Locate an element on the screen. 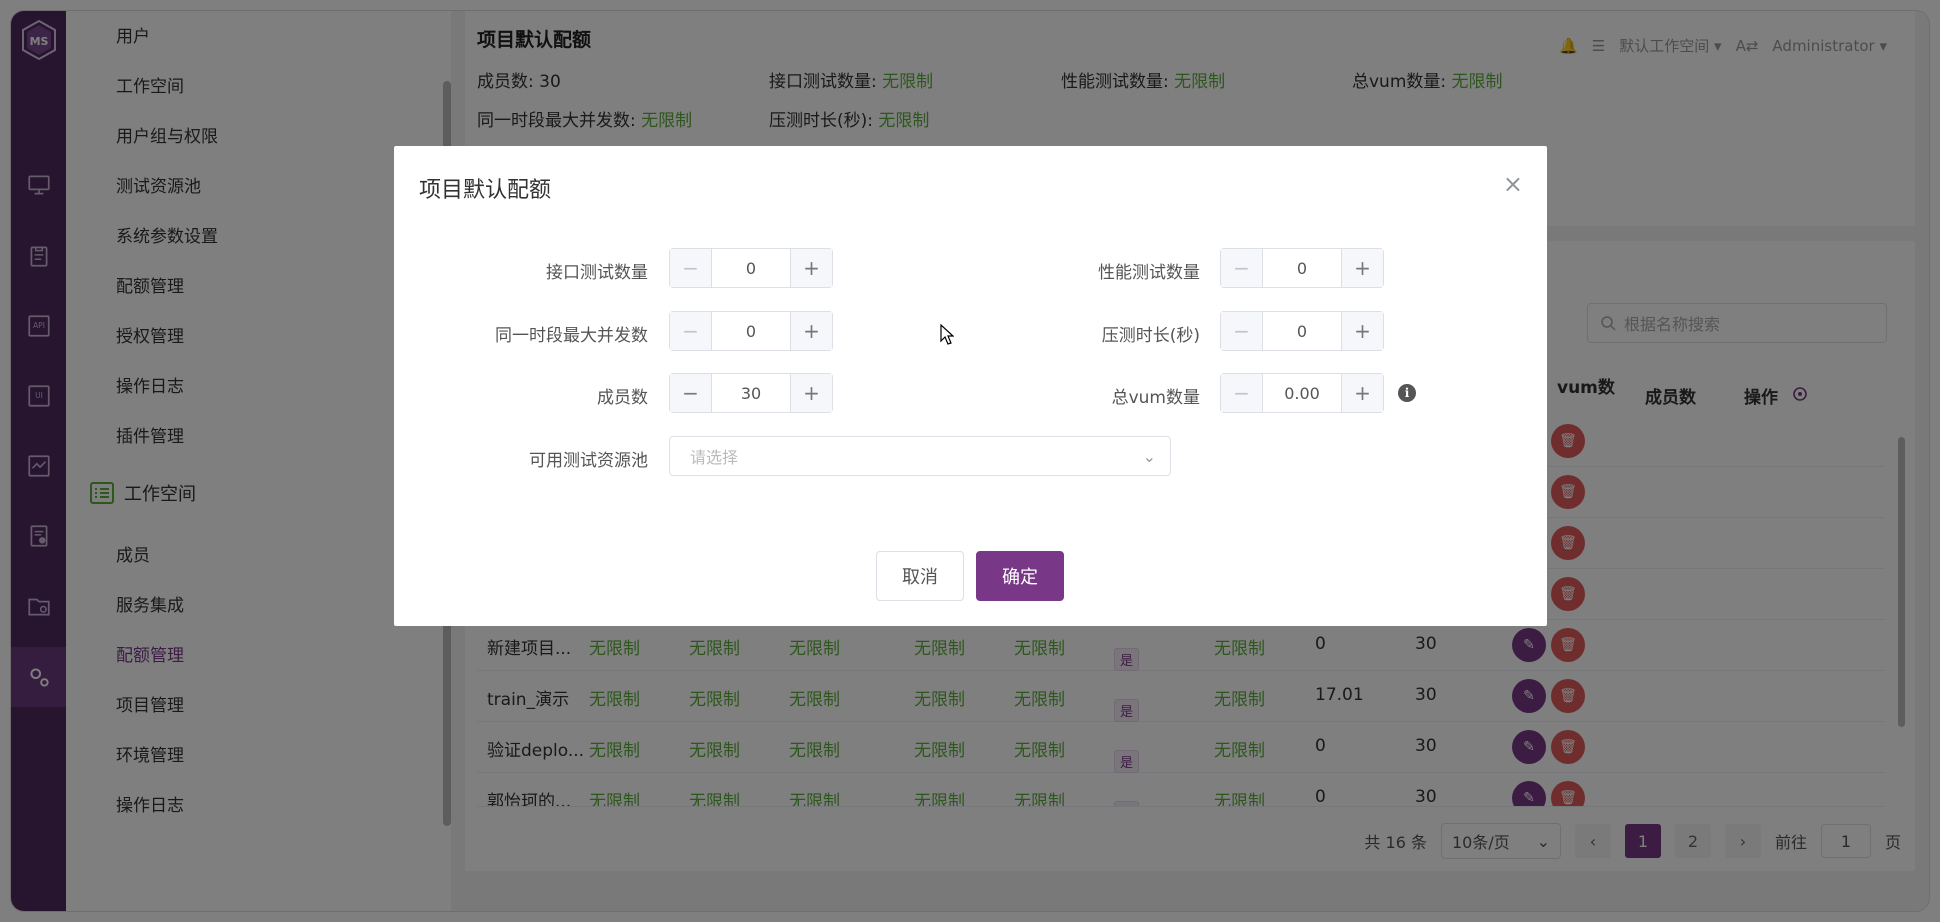  chevron-down-icon: ⌄ is located at coordinates (1149, 456).